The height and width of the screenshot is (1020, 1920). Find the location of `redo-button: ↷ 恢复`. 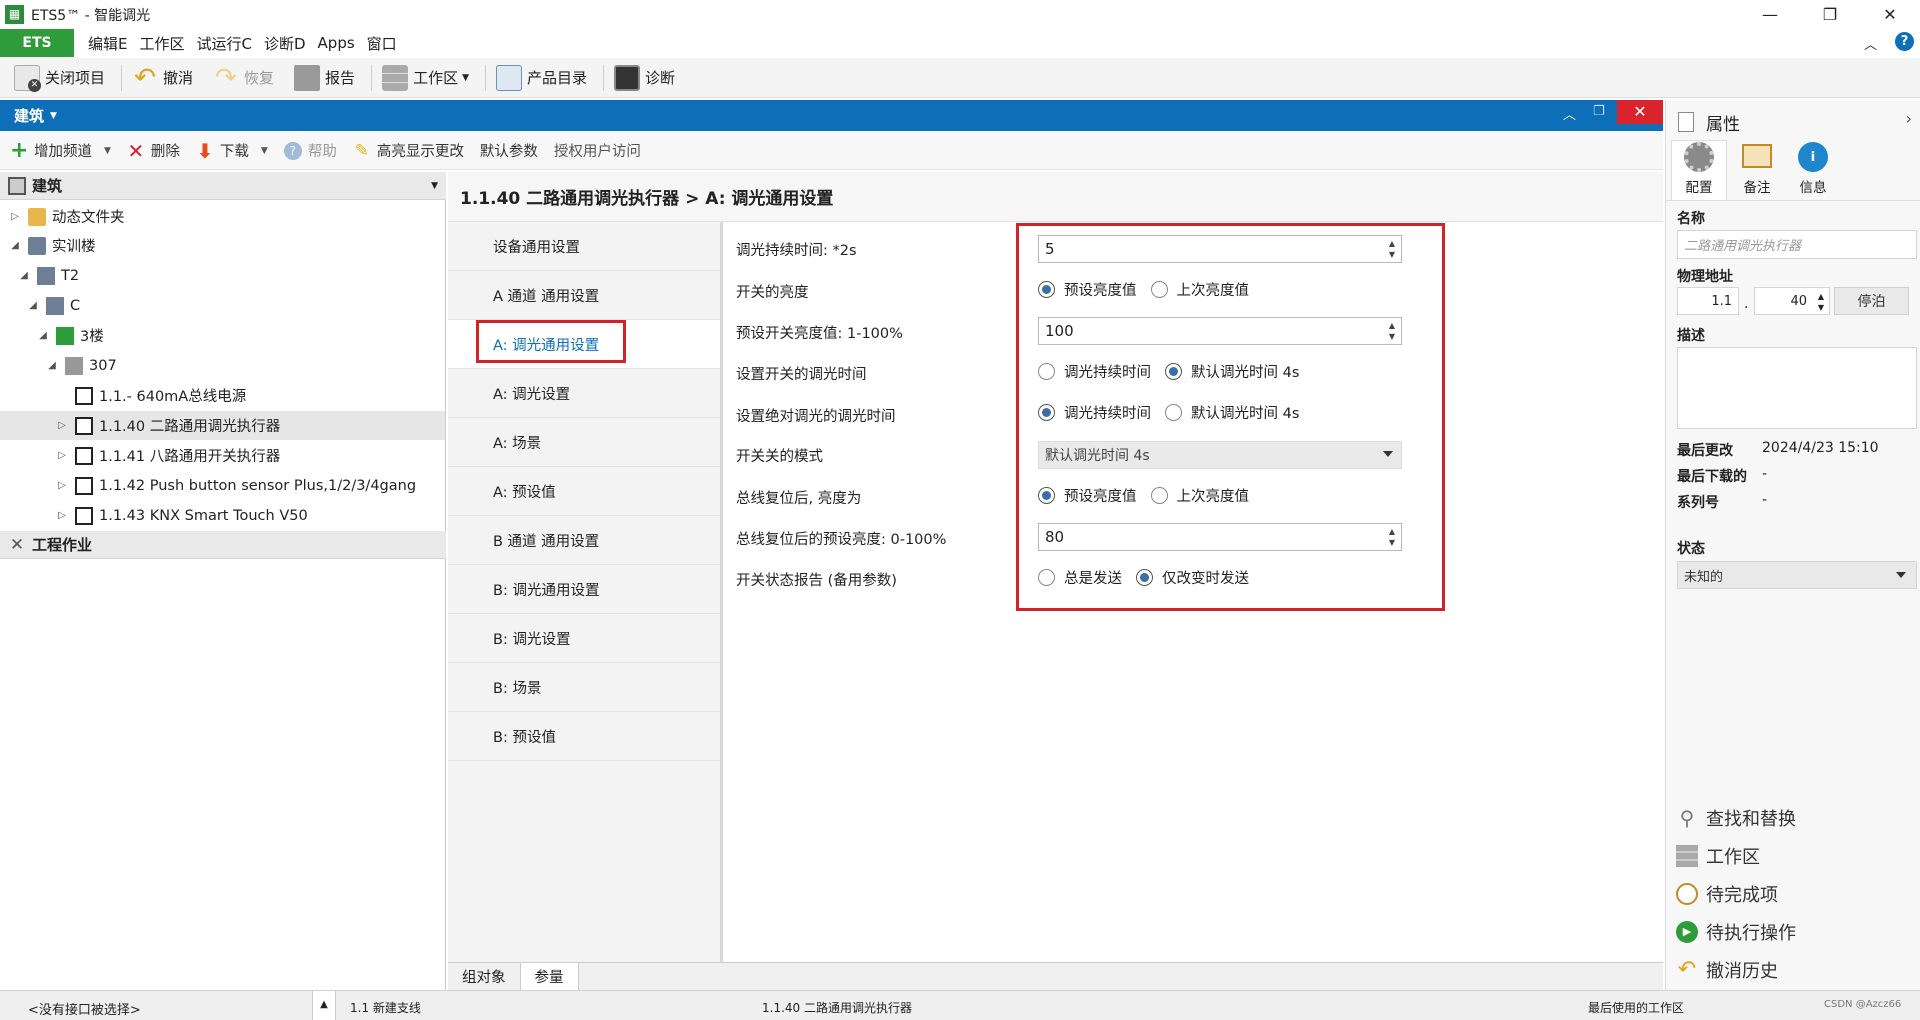

redo-button: ↷ 恢复 is located at coordinates (243, 78).